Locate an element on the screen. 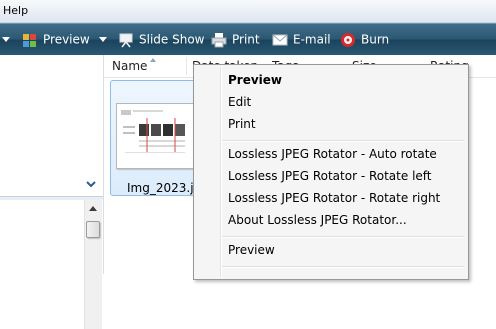  burn-button: Burn is located at coordinates (364, 39).